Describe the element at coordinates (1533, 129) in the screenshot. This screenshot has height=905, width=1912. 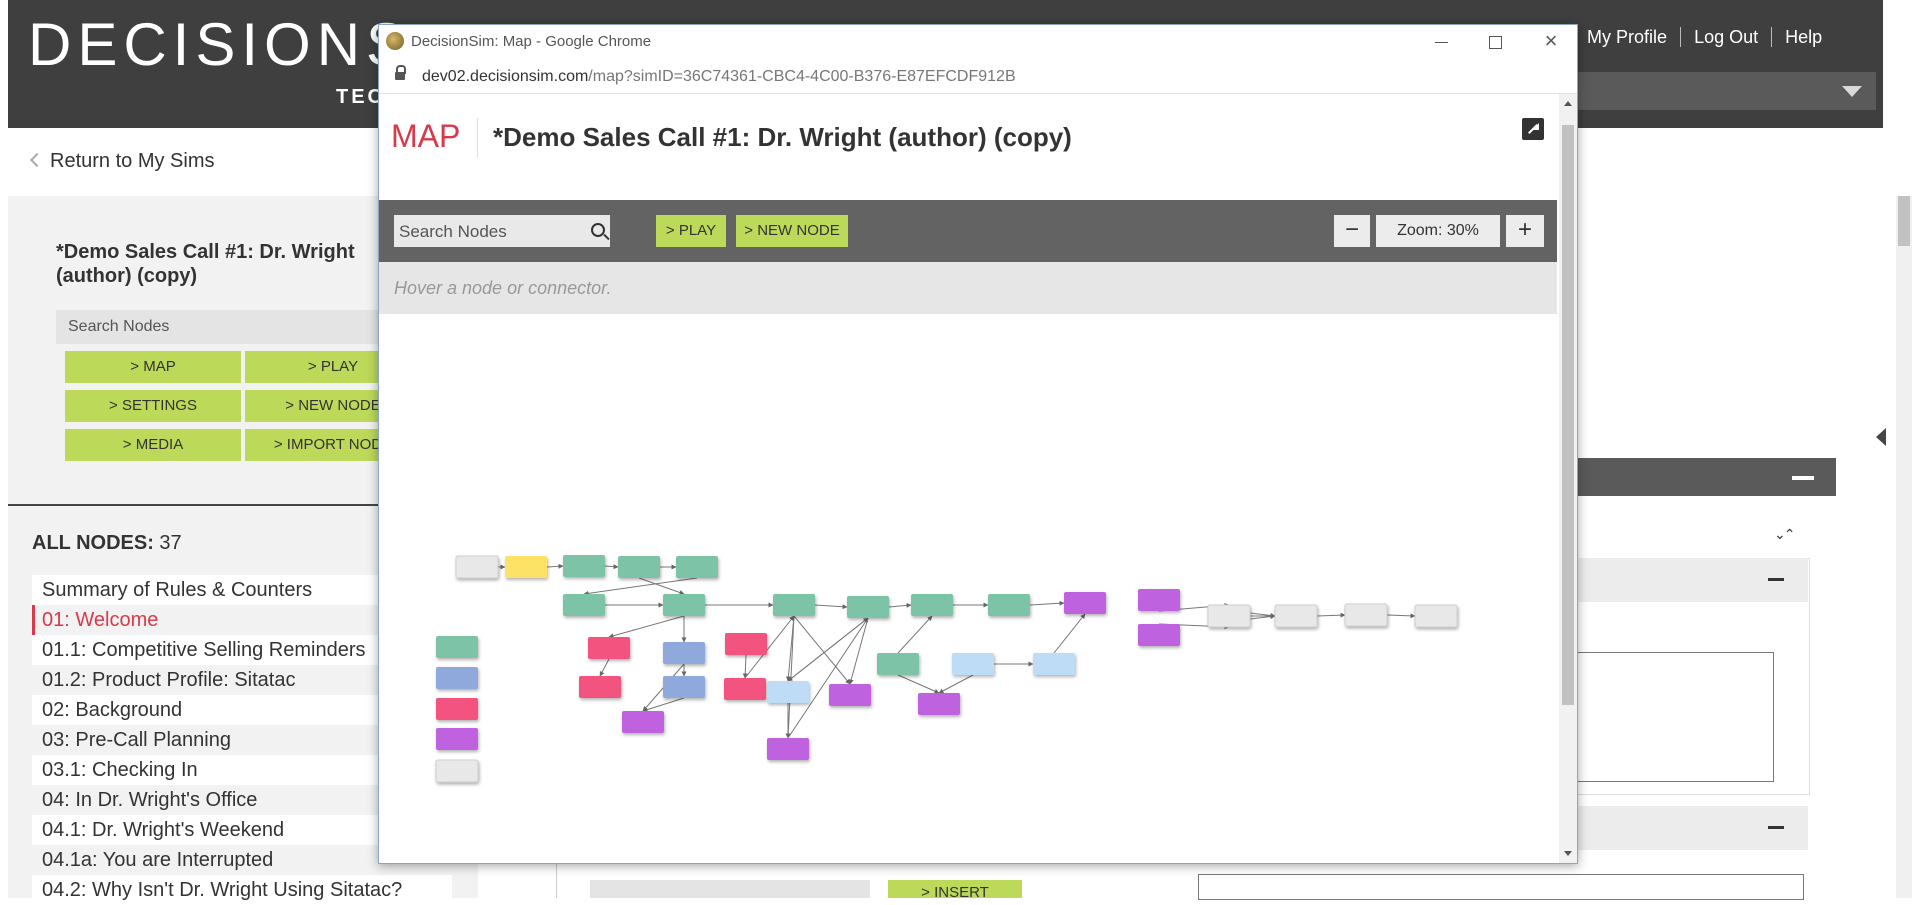
I see `expand-icon` at that location.